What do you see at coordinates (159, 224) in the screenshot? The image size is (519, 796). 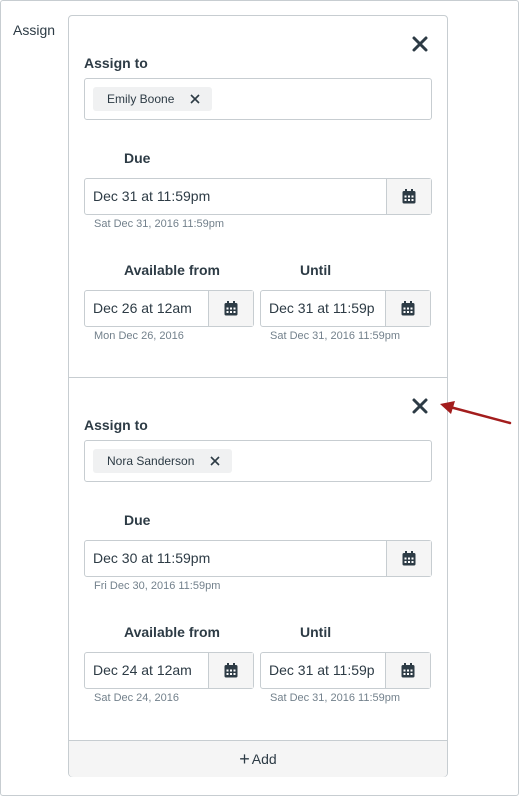 I see `due-date-hint: Sat Dec 31, 2016 11:59pm` at bounding box center [159, 224].